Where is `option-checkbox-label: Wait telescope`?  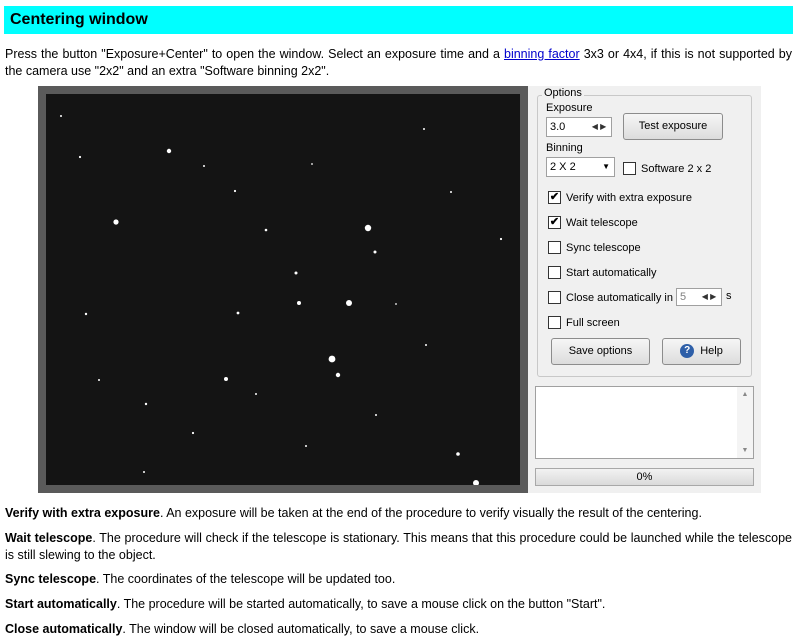 option-checkbox-label: Wait telescope is located at coordinates (602, 223).